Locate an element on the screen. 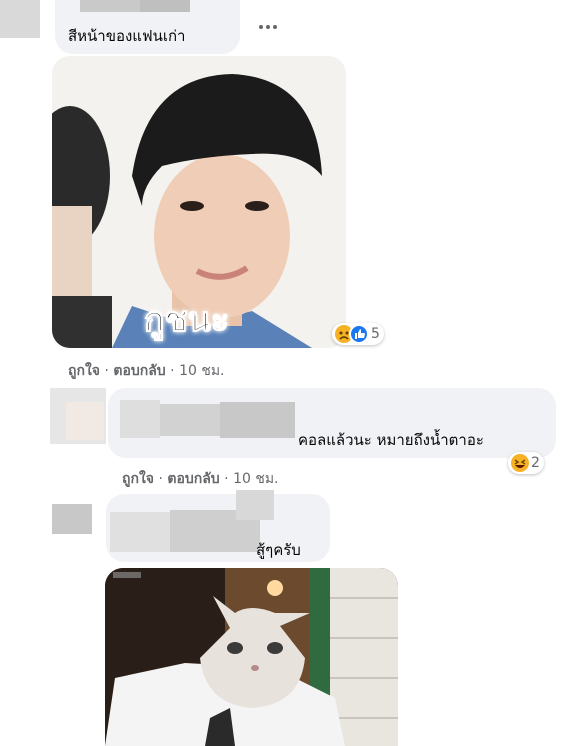 The image size is (583, 746). sticker-illustration is located at coordinates (251, 657).